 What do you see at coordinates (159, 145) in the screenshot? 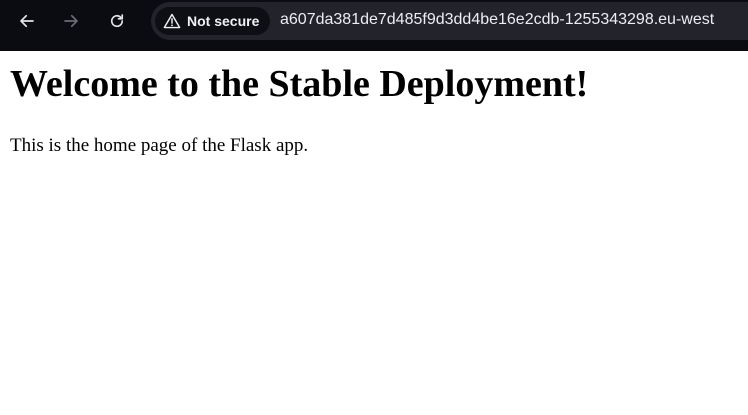
I see `page-paragraph: This is the home page of the Flask app.` at bounding box center [159, 145].